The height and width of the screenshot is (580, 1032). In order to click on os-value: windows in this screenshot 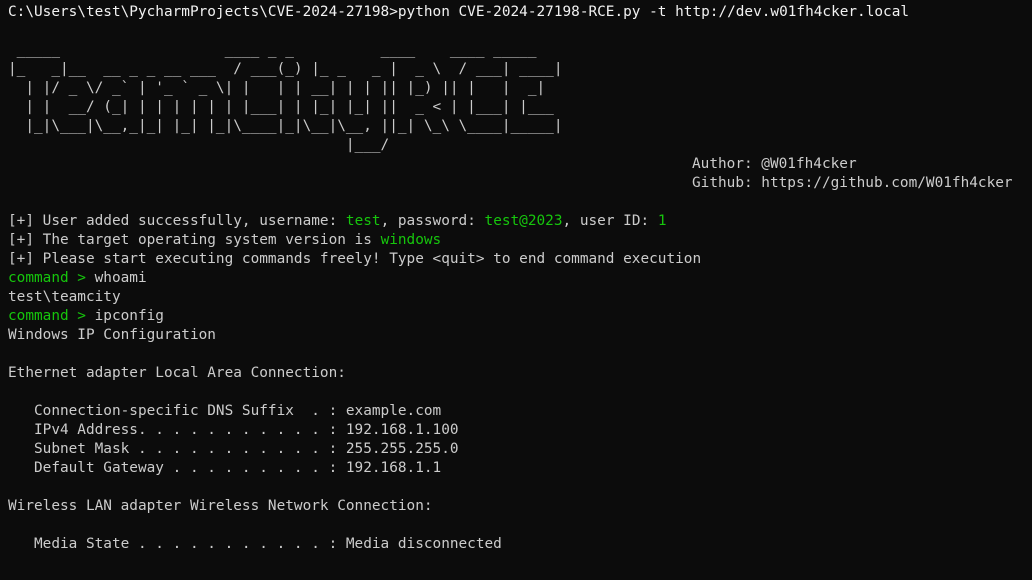, I will do `click(411, 240)`.